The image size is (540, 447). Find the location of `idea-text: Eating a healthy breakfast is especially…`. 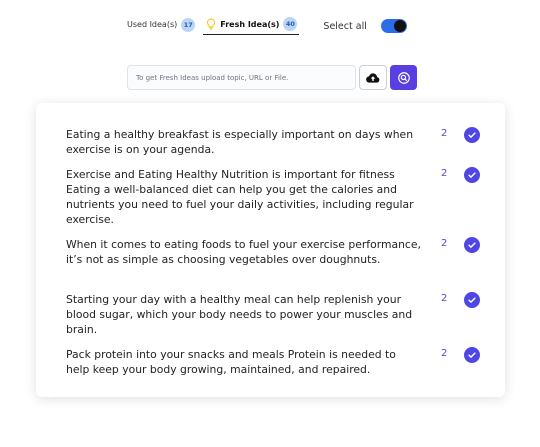

idea-text: Eating a healthy breakfast is especially… is located at coordinates (240, 142).